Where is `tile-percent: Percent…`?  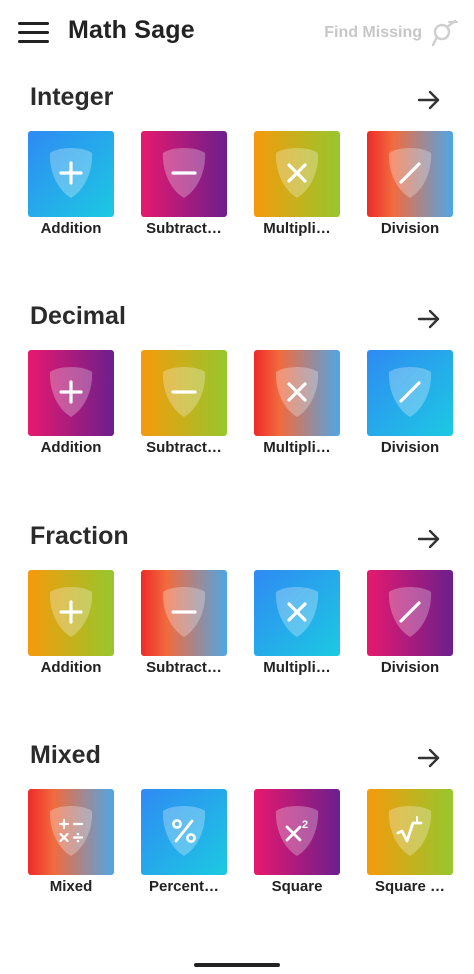 tile-percent: Percent… is located at coordinates (184, 842).